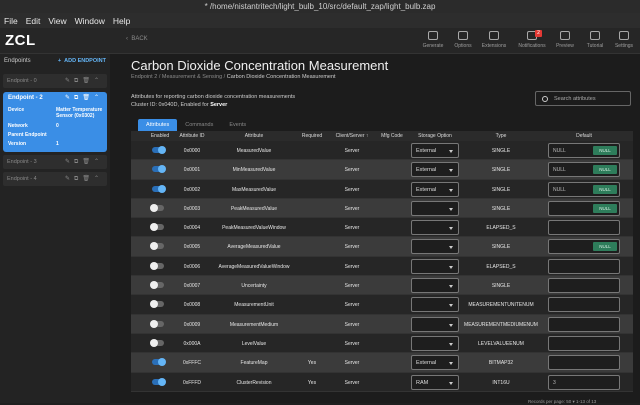  What do you see at coordinates (312, 136) in the screenshot?
I see `col-required: Required` at bounding box center [312, 136].